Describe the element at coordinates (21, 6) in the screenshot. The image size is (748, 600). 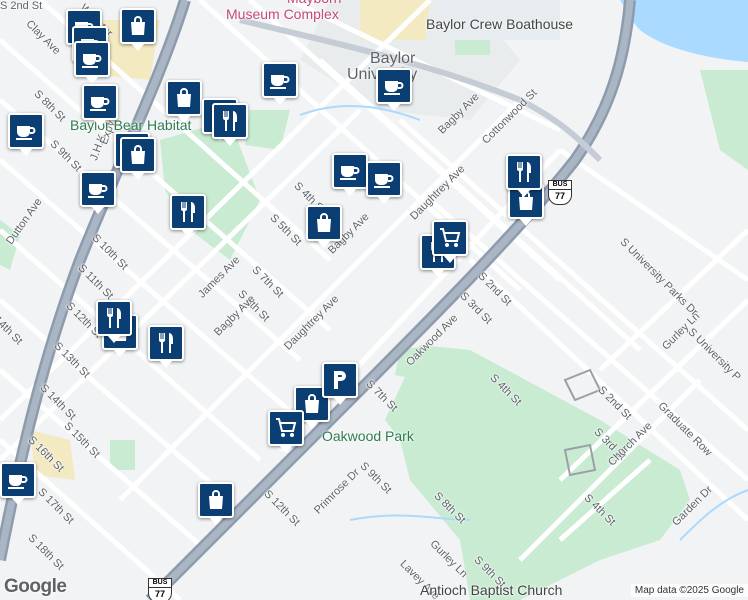
I see `street-label: S 2nd St` at that location.